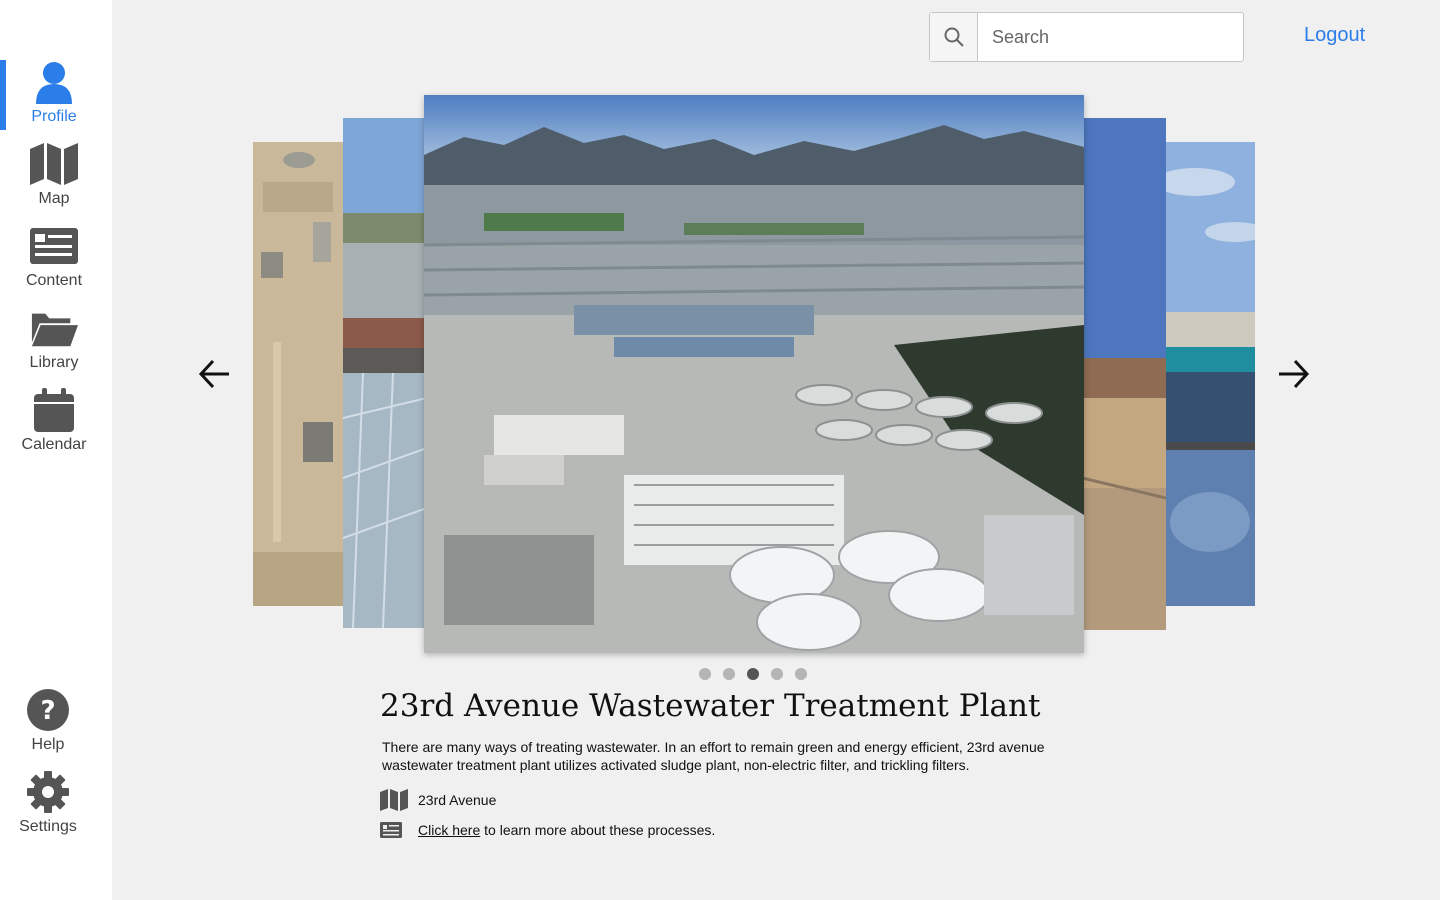 The width and height of the screenshot is (1440, 900). Describe the element at coordinates (1293, 374) in the screenshot. I see `next-arrow-icon` at that location.